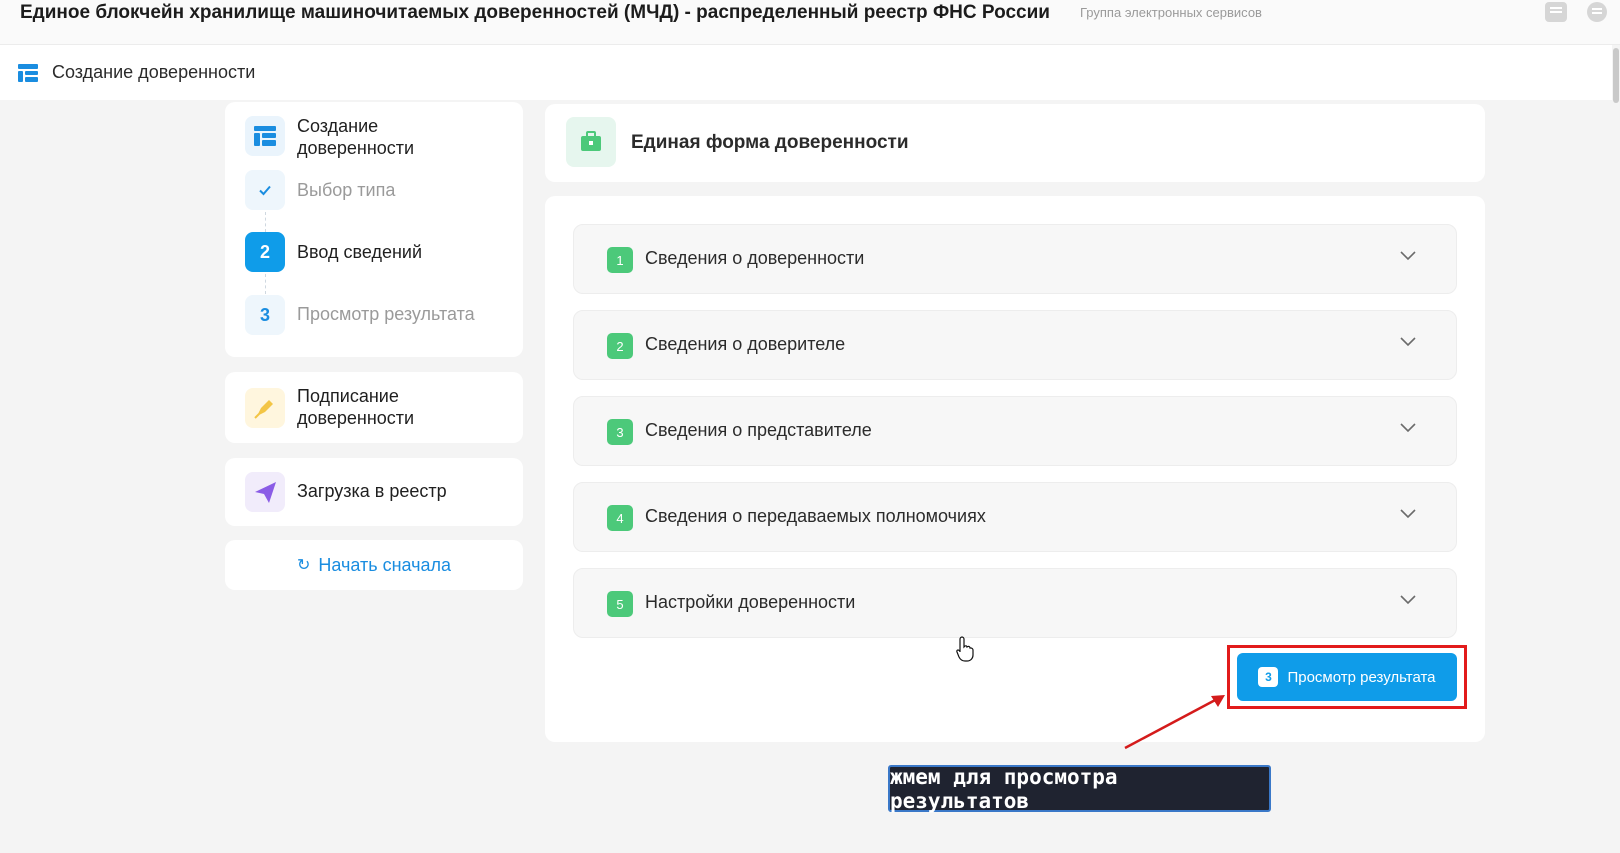 This screenshot has height=853, width=1620. I want to click on hand-cursor-icon, so click(965, 649).